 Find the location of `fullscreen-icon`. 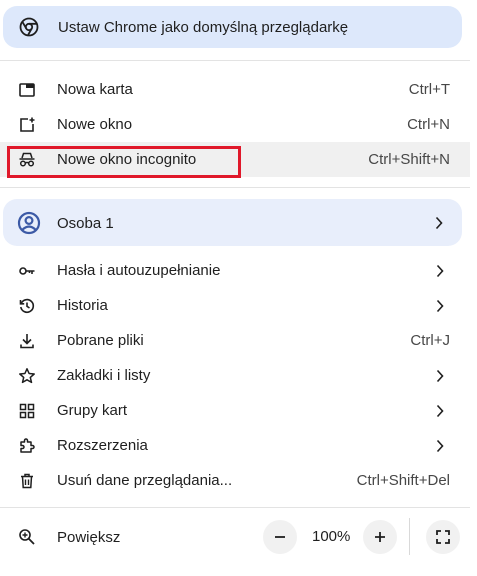

fullscreen-icon is located at coordinates (443, 537).